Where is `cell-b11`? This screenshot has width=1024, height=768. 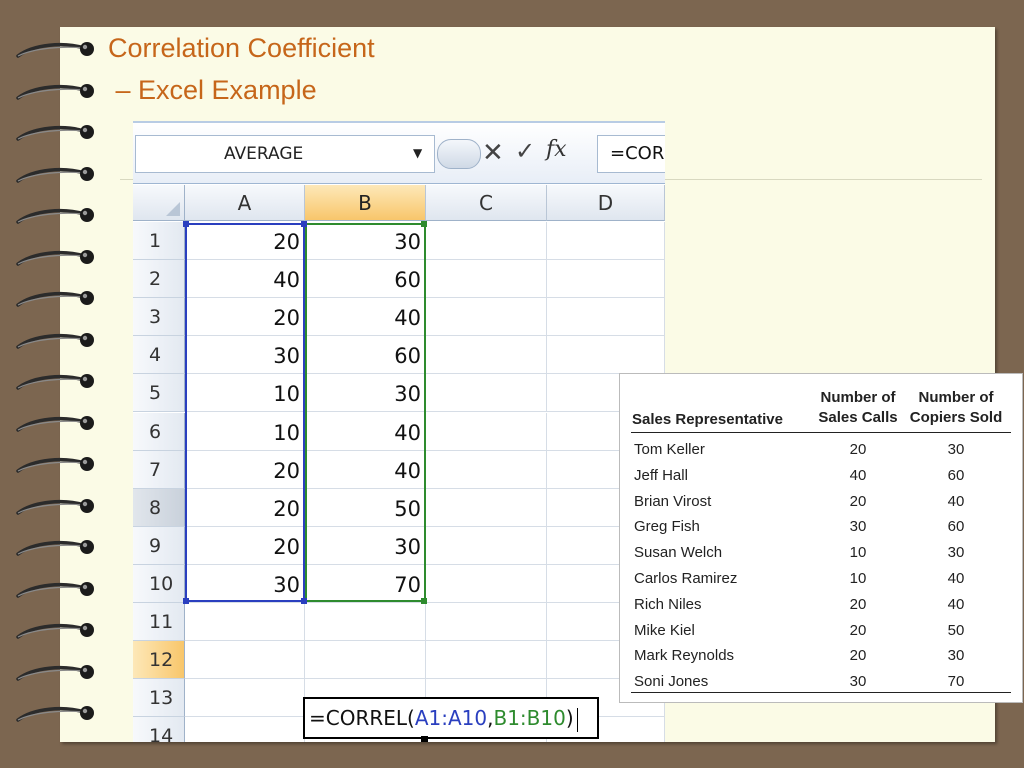 cell-b11 is located at coordinates (365, 622).